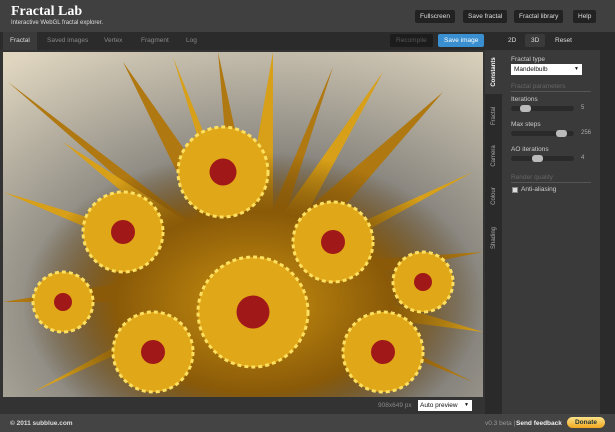 The width and height of the screenshot is (615, 432). What do you see at coordinates (155, 41) in the screenshot?
I see `tab-fragment: Fragment` at bounding box center [155, 41].